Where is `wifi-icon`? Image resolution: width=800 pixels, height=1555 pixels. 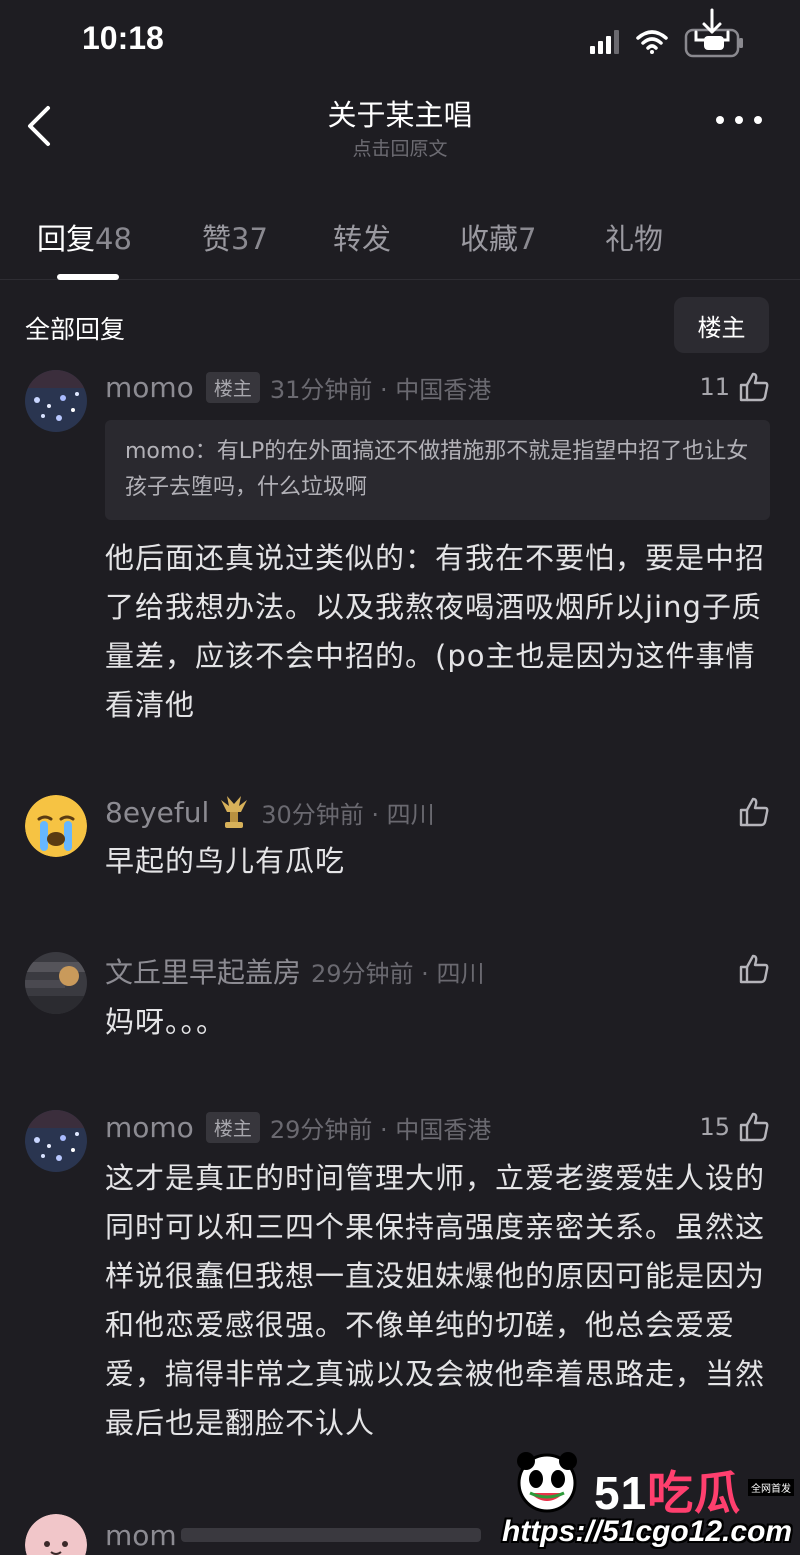 wifi-icon is located at coordinates (652, 42).